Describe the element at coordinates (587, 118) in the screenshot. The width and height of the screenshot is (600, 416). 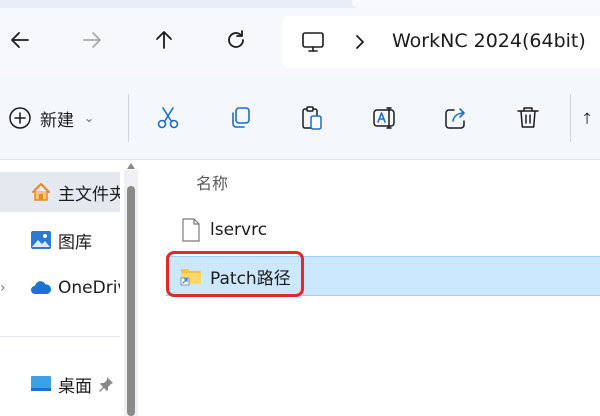
I see `sort-icon` at that location.